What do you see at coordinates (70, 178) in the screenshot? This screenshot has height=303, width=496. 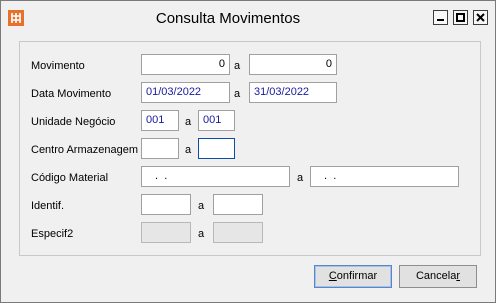 I see `codigo-material-label: Código Material` at bounding box center [70, 178].